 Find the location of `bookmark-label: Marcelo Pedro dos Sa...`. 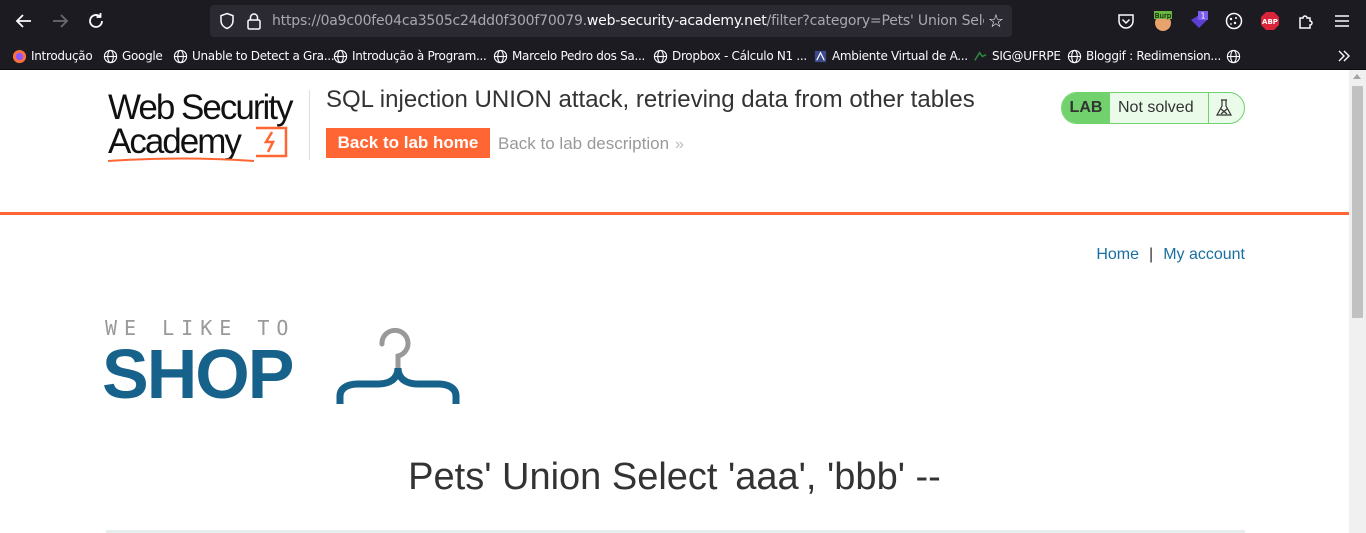

bookmark-label: Marcelo Pedro dos Sa... is located at coordinates (579, 56).